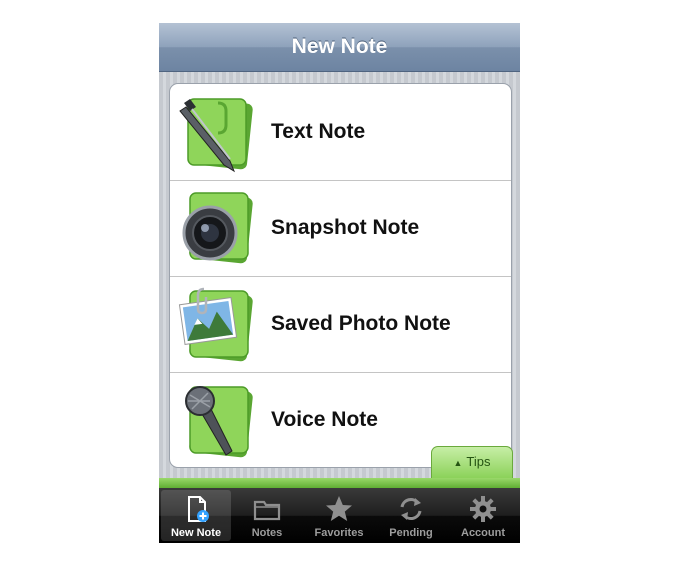  What do you see at coordinates (198, 509) in the screenshot?
I see `new-note-icon` at bounding box center [198, 509].